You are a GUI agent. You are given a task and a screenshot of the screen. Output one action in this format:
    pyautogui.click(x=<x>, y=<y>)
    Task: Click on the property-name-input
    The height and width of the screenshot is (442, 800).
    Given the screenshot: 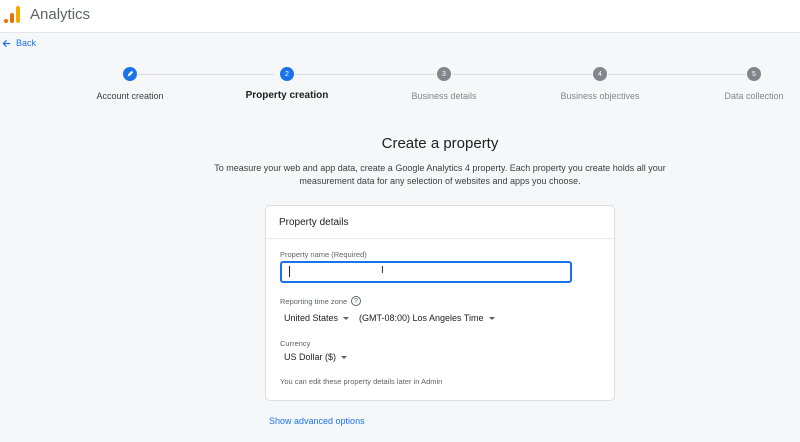 What is the action you would take?
    pyautogui.click(x=426, y=272)
    